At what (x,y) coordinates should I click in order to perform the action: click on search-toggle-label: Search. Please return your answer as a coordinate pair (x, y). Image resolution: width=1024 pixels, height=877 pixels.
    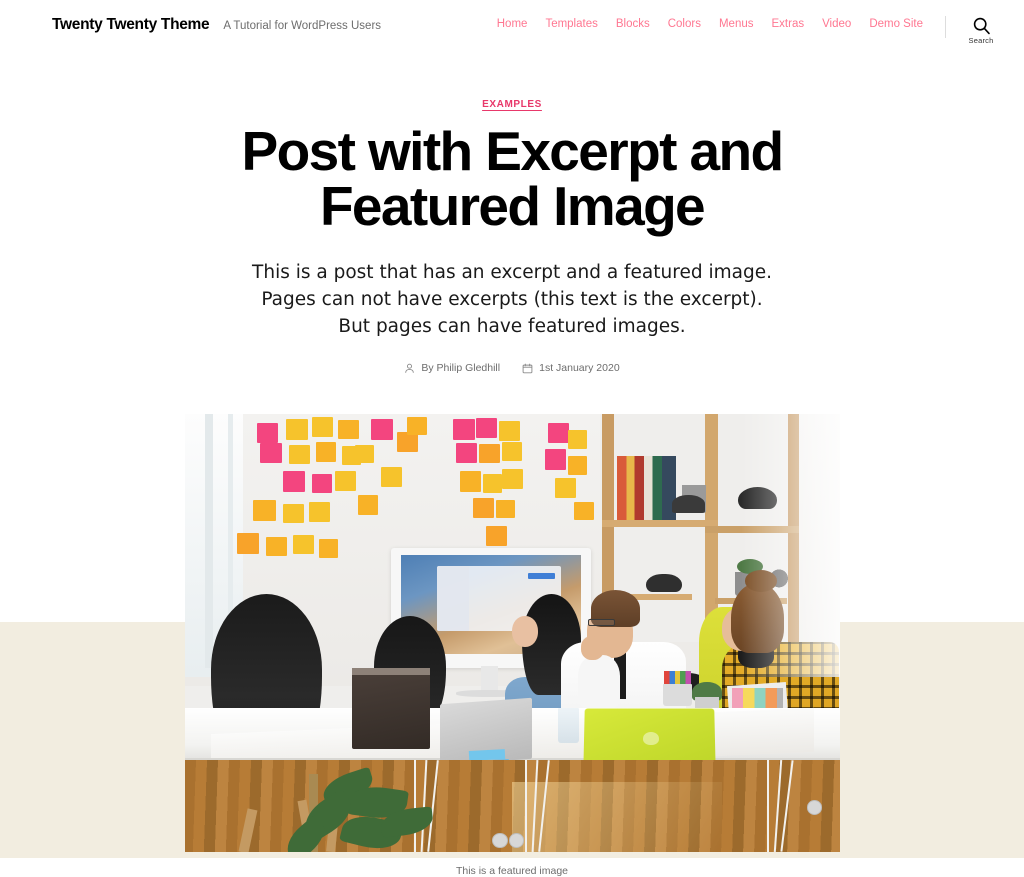
    Looking at the image, I should click on (981, 40).